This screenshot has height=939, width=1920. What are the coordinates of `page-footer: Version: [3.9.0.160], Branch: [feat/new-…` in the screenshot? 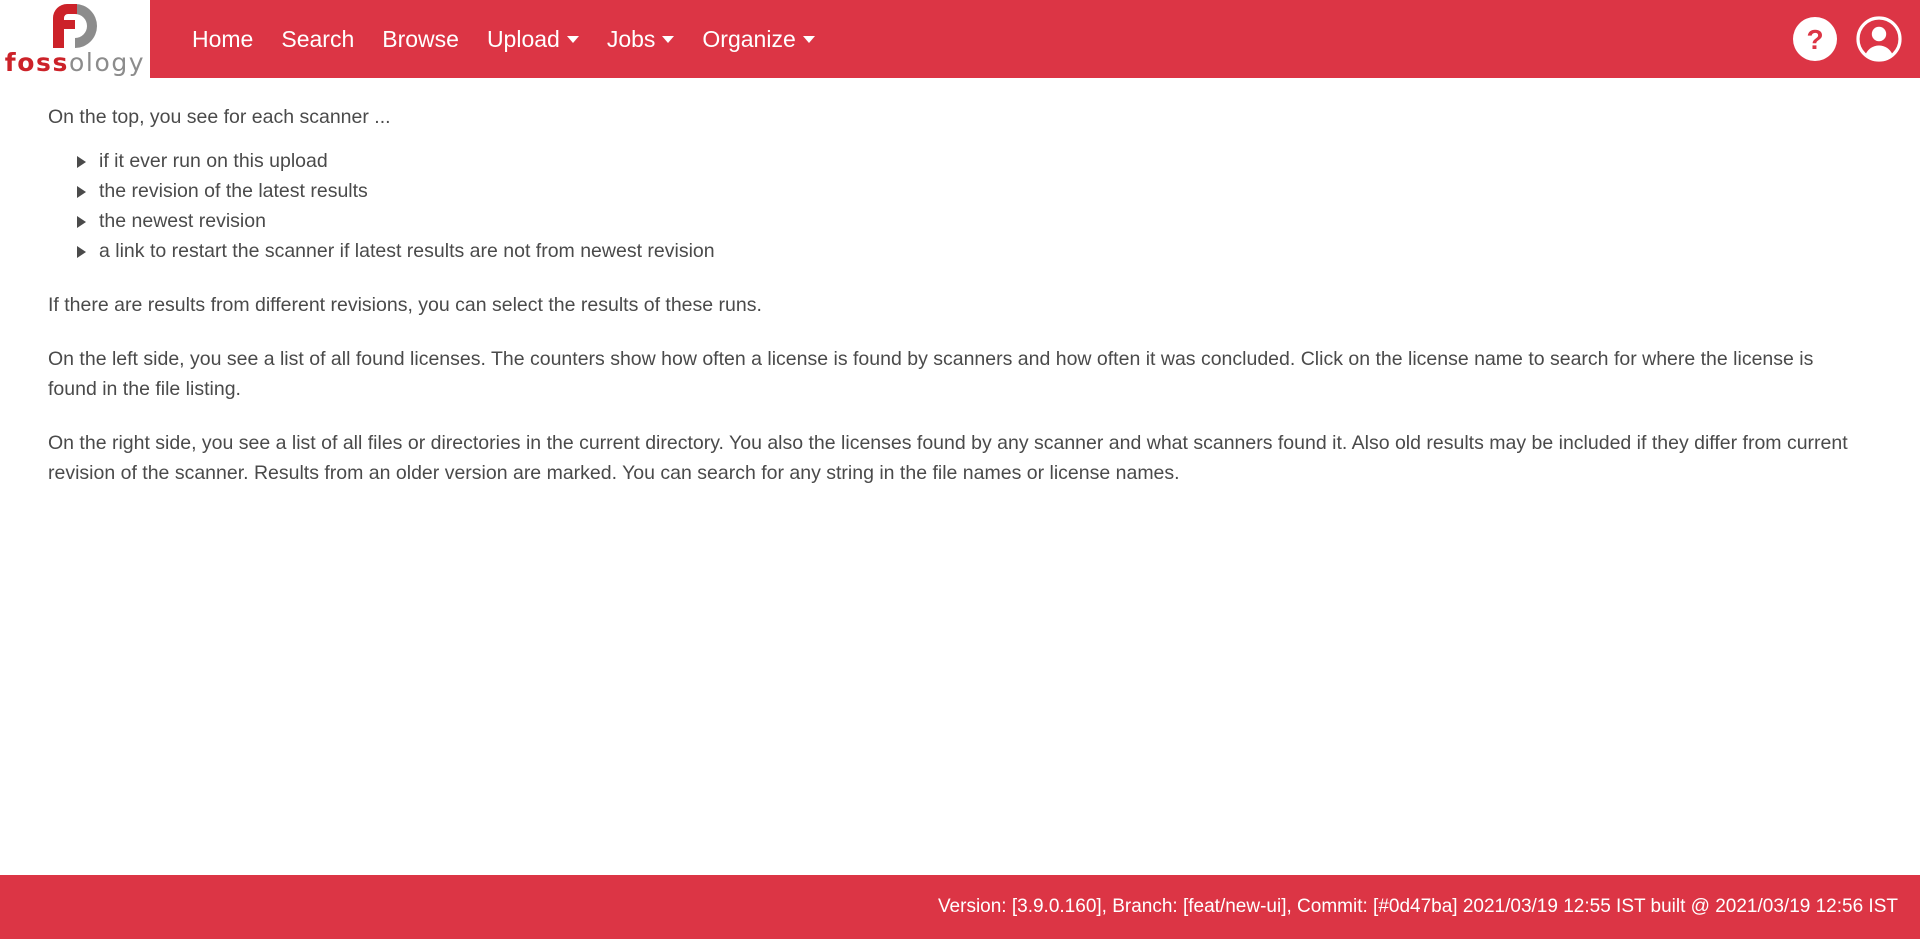 It's located at (960, 907).